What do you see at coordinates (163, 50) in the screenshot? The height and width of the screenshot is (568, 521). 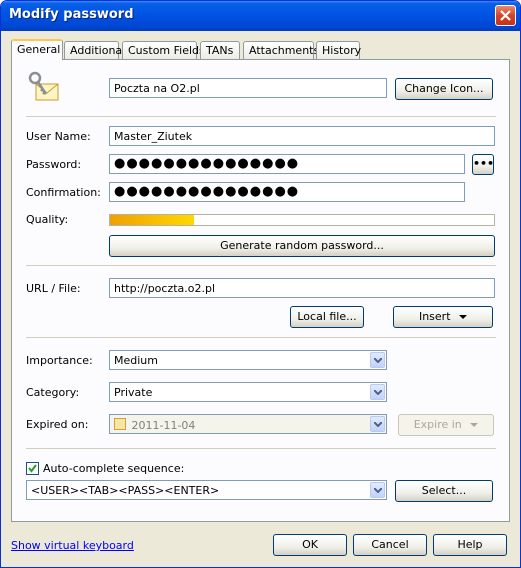 I see `tab-custom-fields: Custom Fields` at bounding box center [163, 50].